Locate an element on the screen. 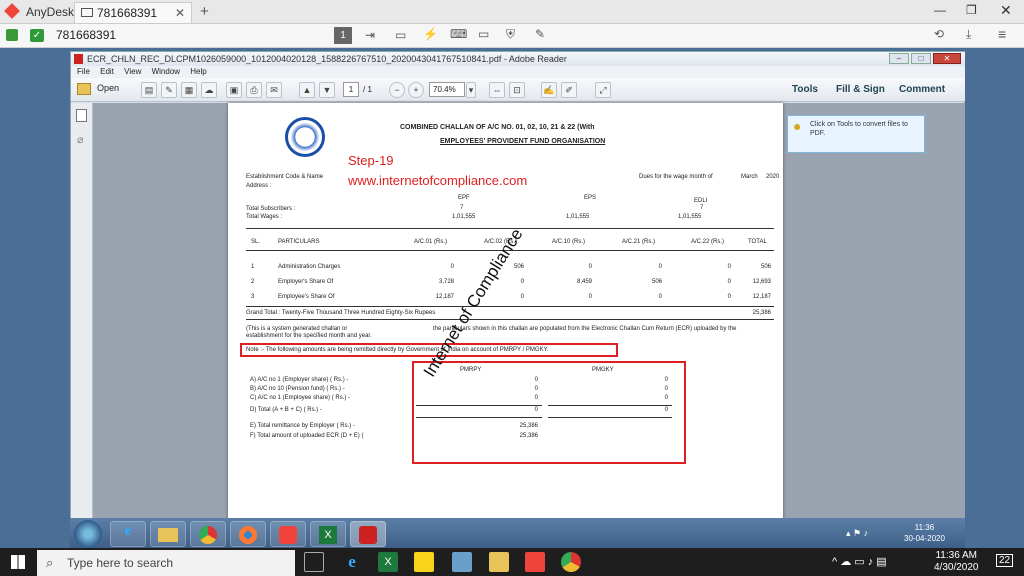  reader-maximize-icon: □ is located at coordinates (921, 58).